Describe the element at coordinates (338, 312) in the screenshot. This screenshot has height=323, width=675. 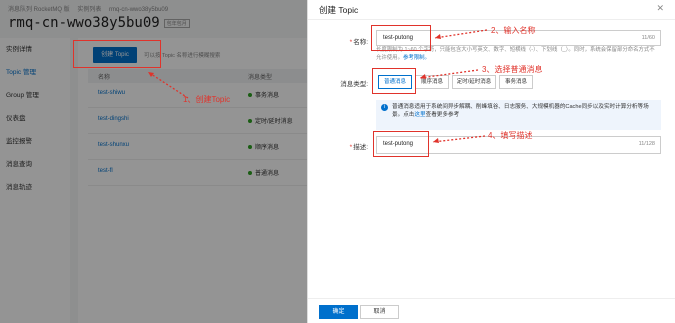
I see `confirm-button: 确定` at that location.